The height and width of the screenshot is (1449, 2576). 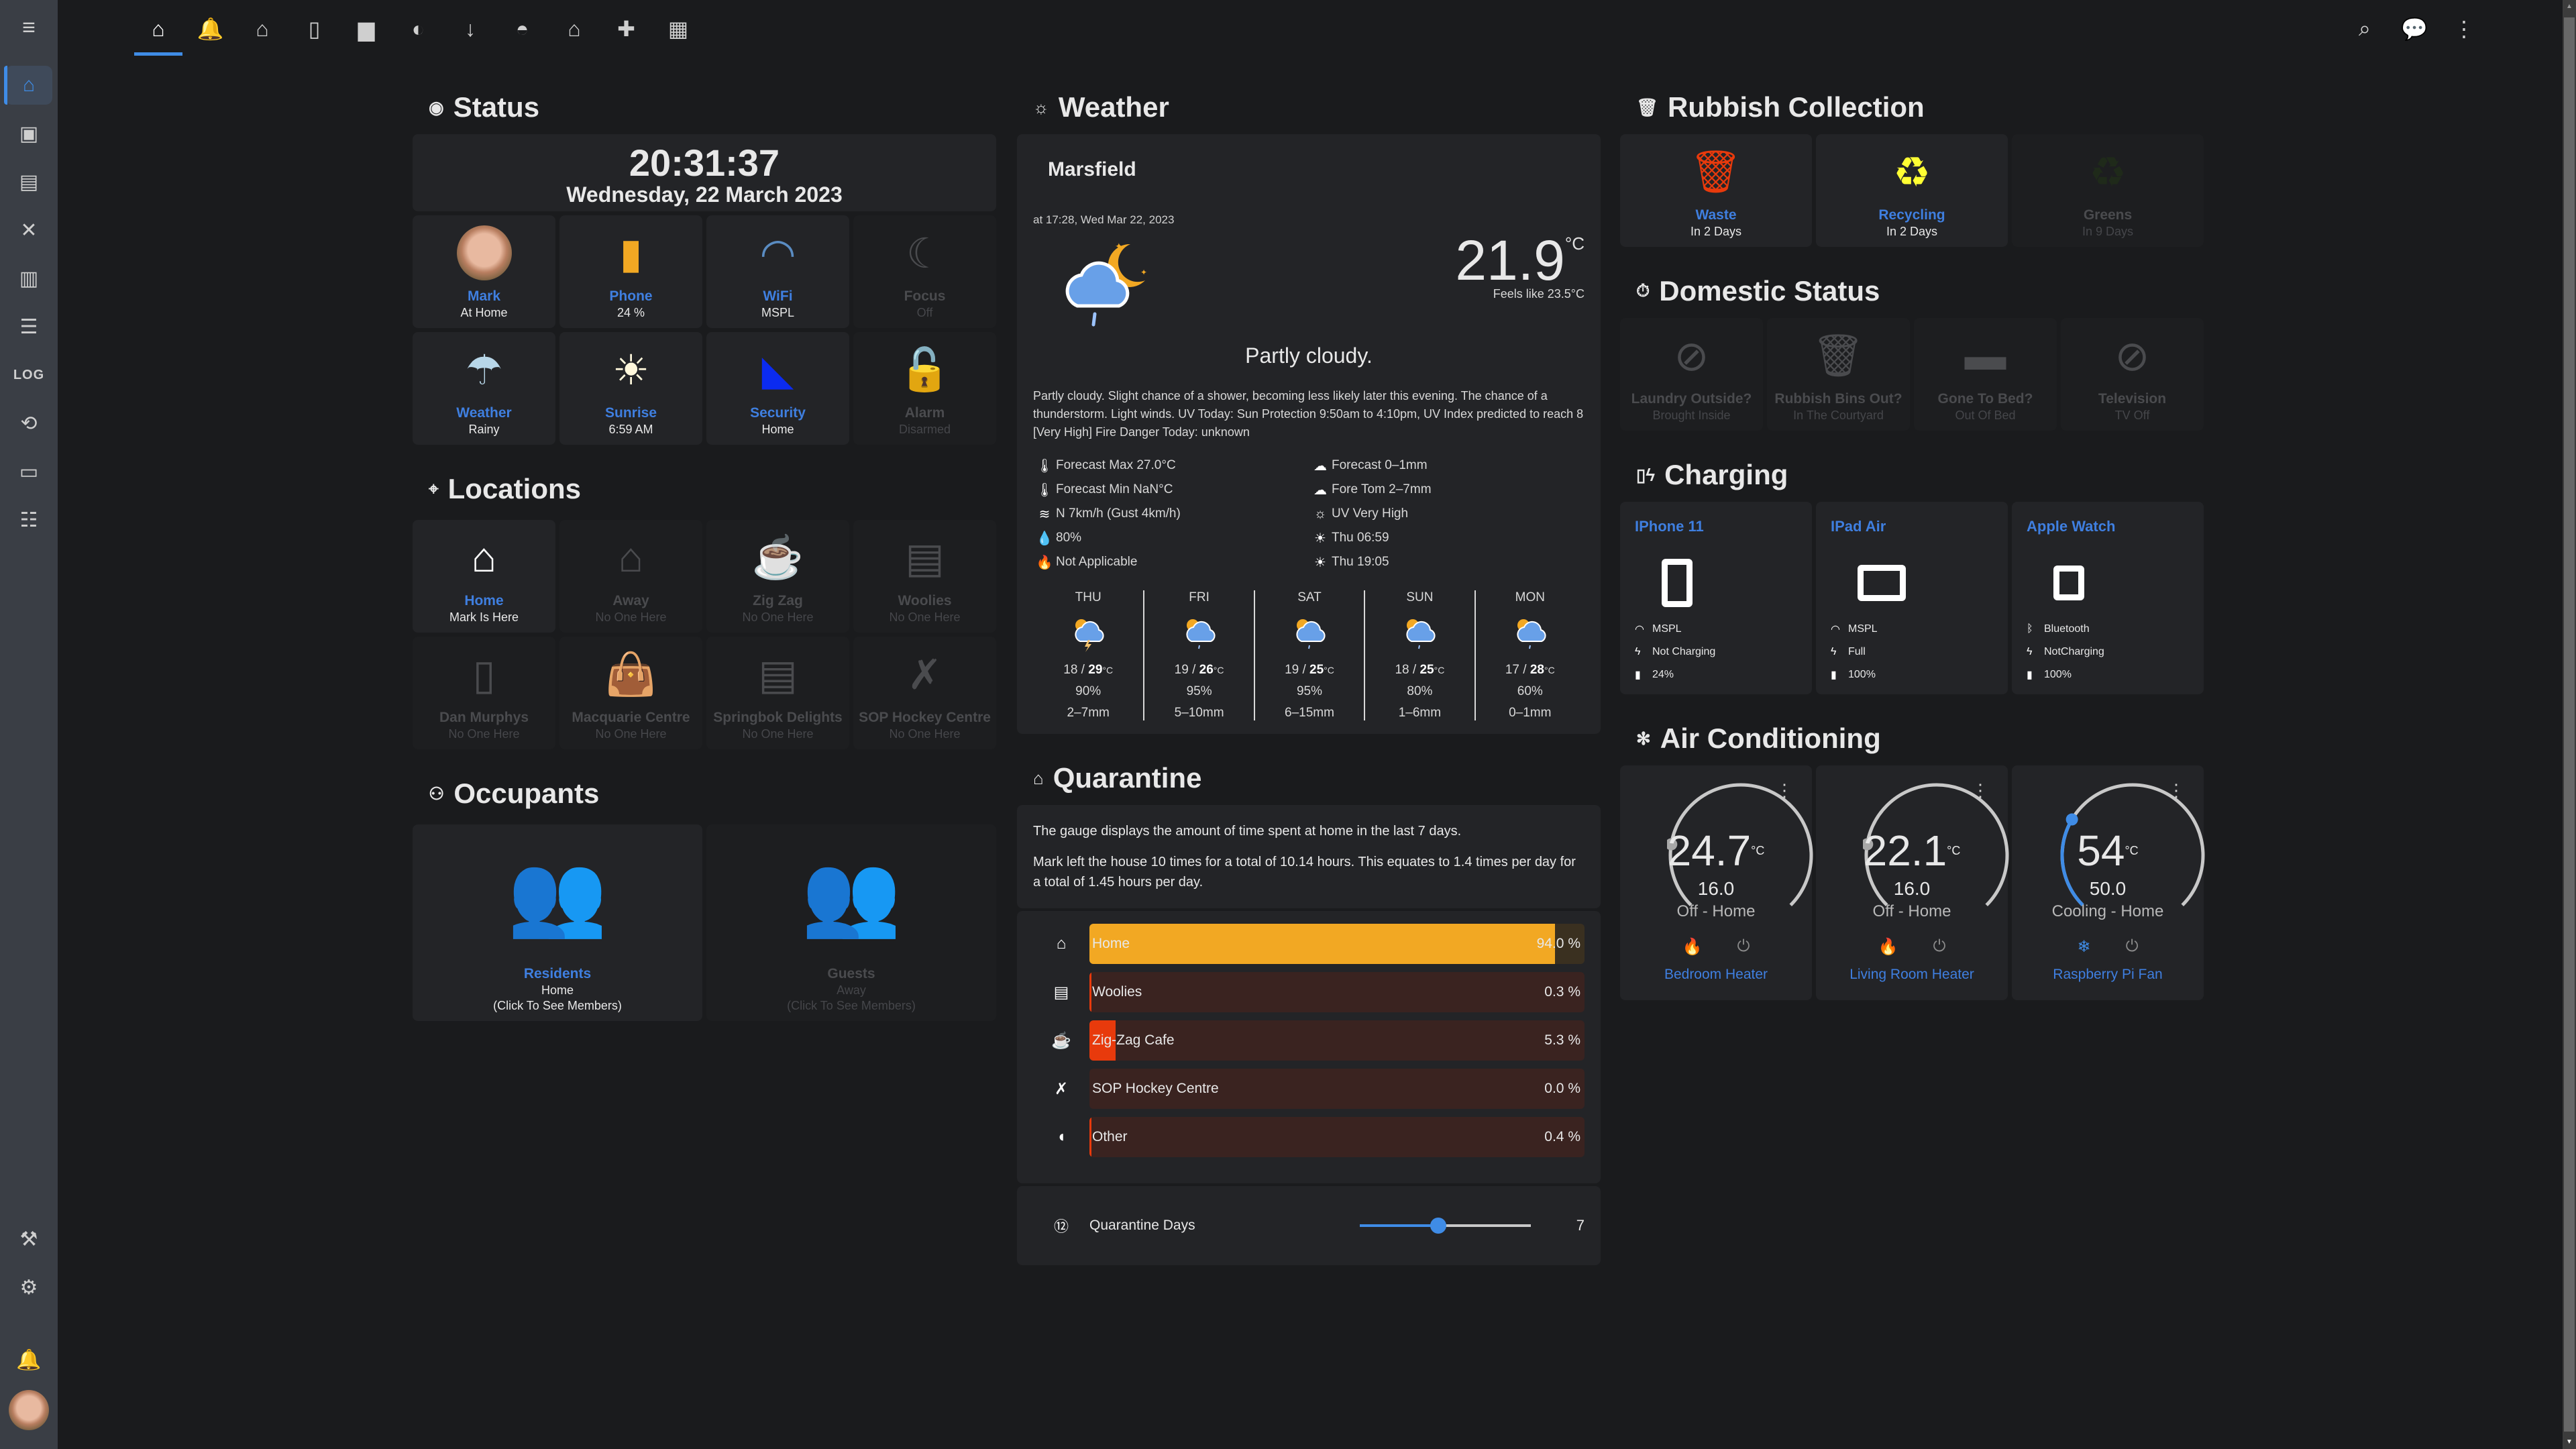 I want to click on humidity-icon: 💧, so click(x=1044, y=538).